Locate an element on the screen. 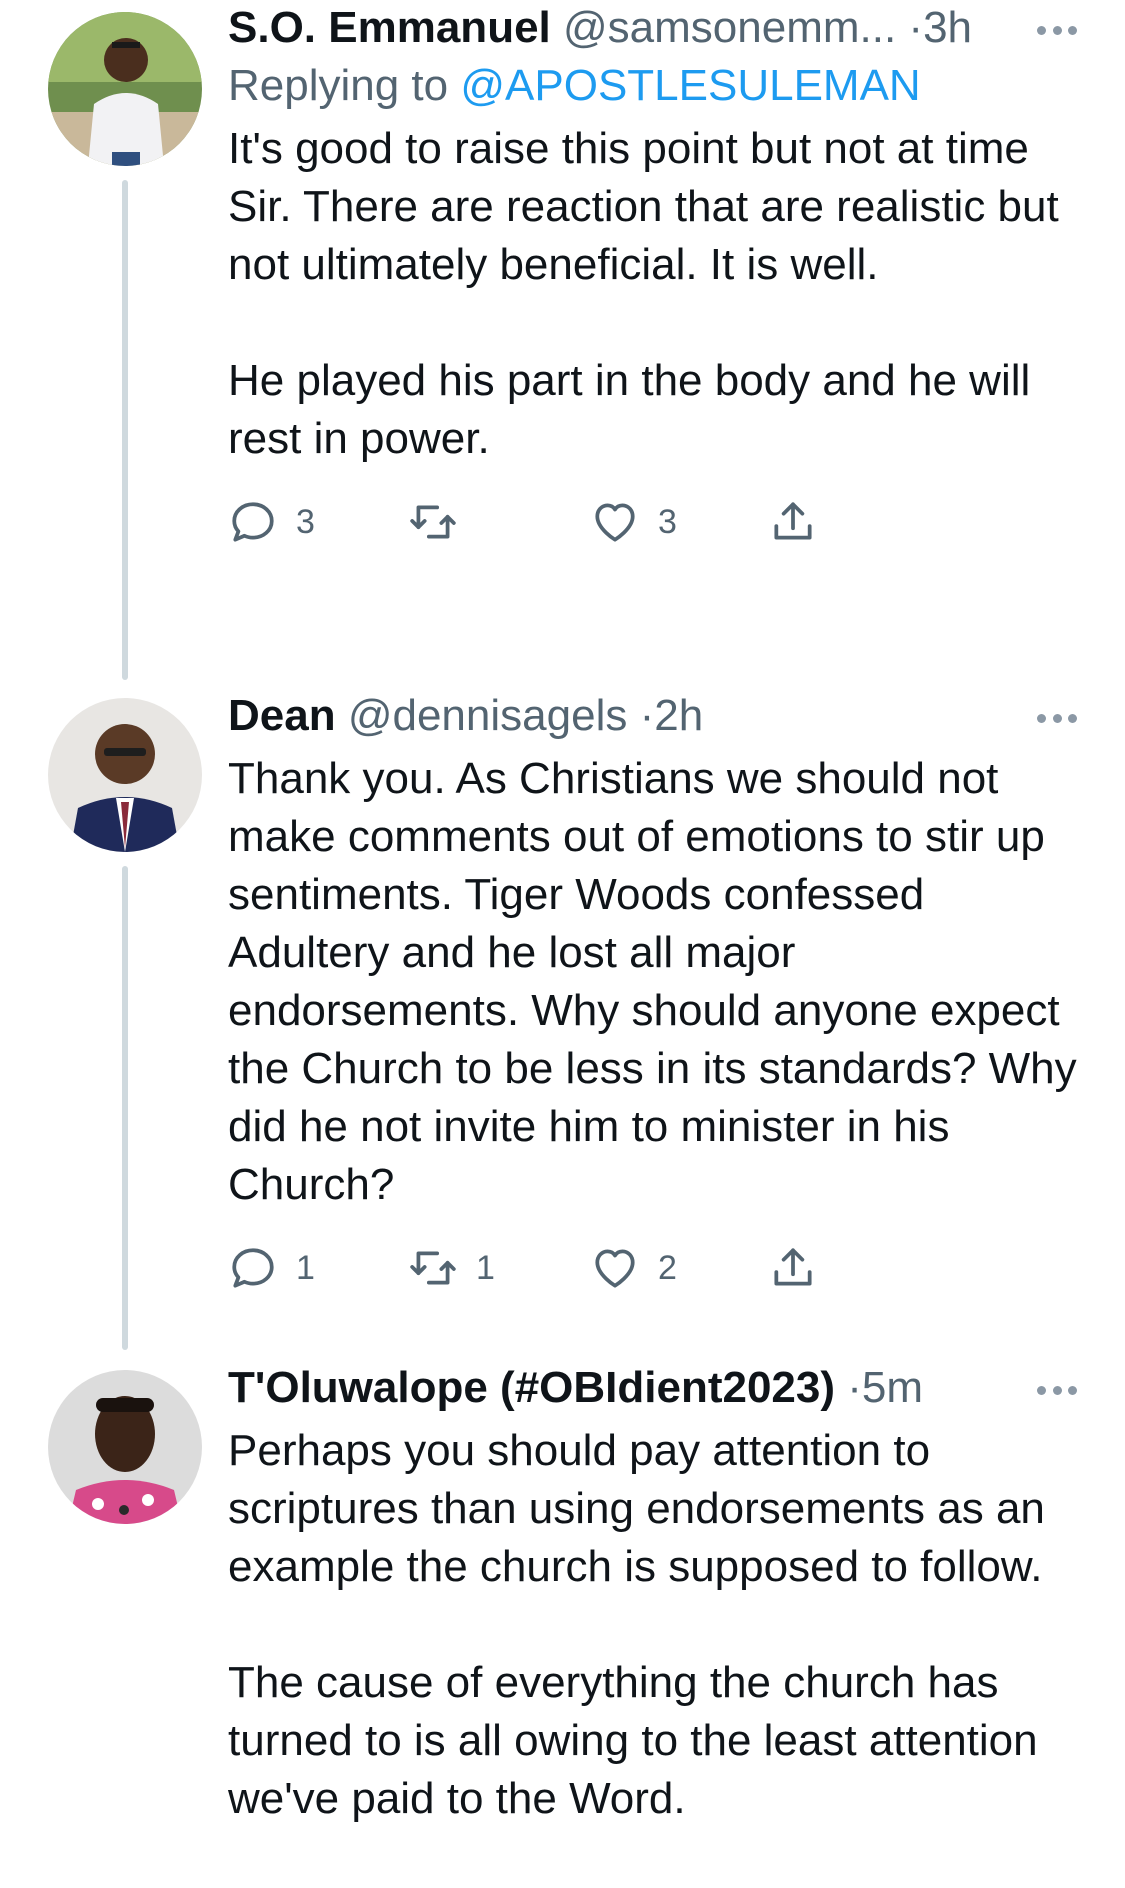 The image size is (1125, 1888). like-button: 2 is located at coordinates (633, 1268).